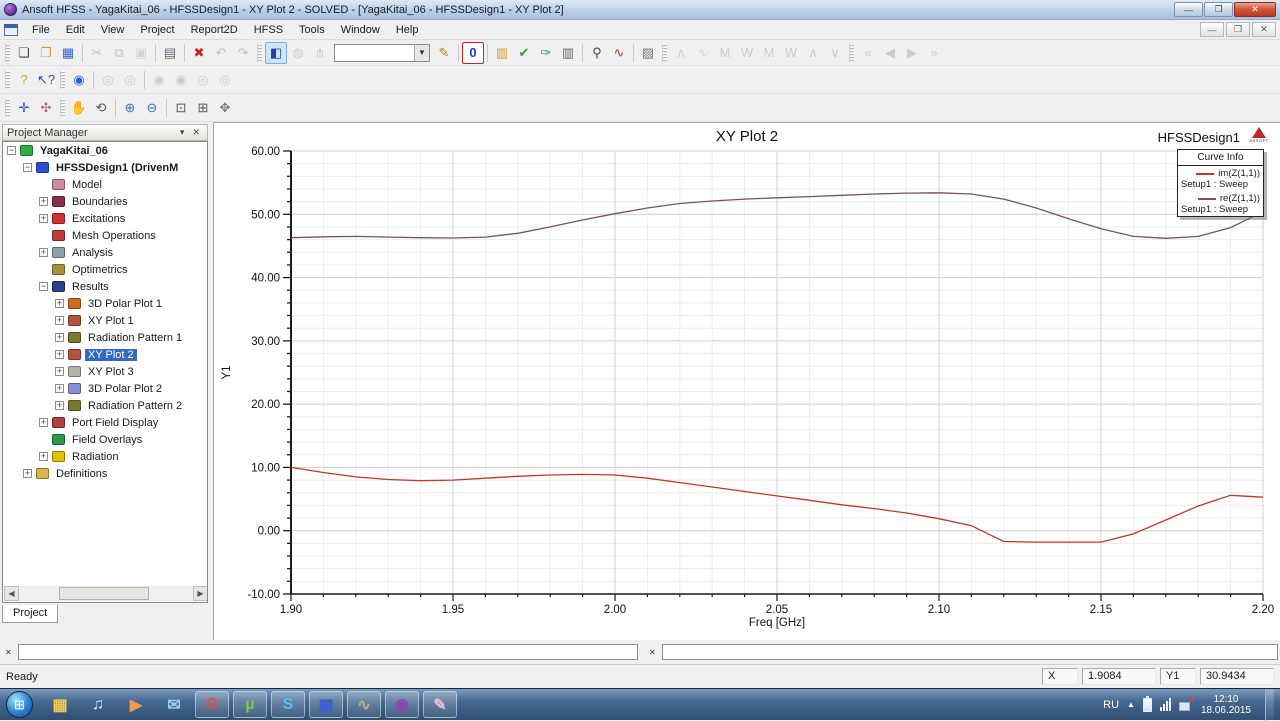  Describe the element at coordinates (11, 593) in the screenshot. I see `scroll-left-icon: ◀` at that location.